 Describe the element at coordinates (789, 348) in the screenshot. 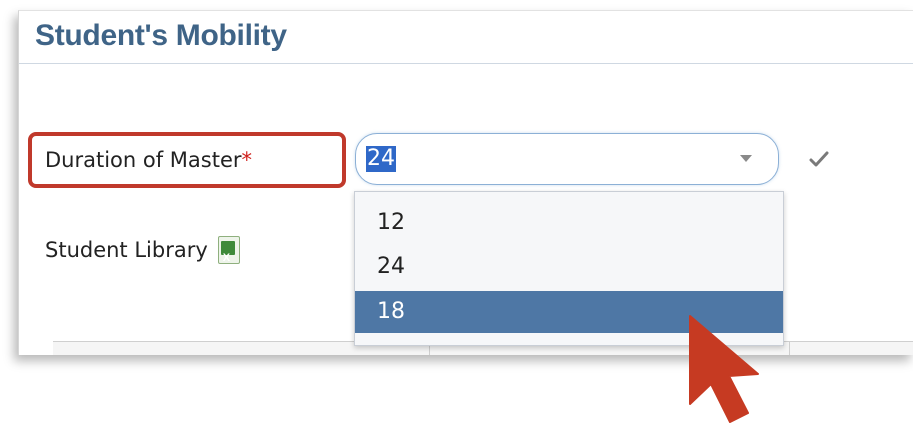

I see `table-column-divider` at that location.